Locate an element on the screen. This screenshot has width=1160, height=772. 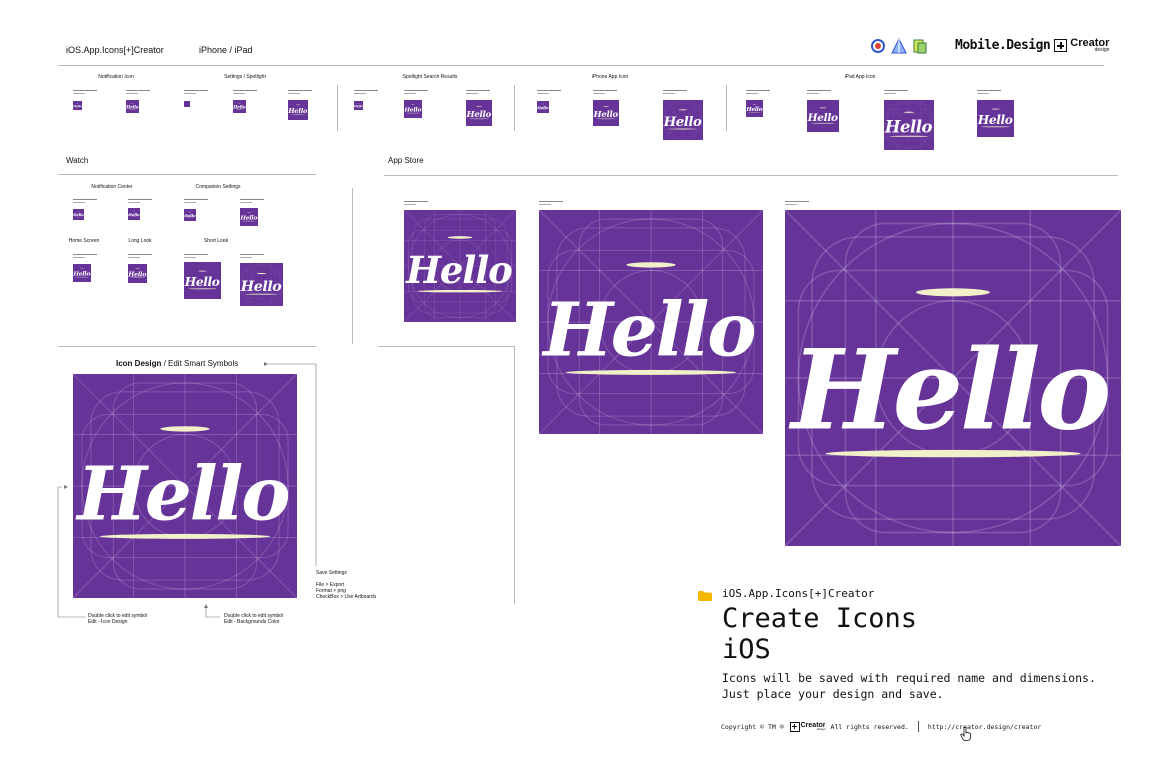
info-folder-title: iOS.App.Icons[+]Creator is located at coordinates (798, 593).